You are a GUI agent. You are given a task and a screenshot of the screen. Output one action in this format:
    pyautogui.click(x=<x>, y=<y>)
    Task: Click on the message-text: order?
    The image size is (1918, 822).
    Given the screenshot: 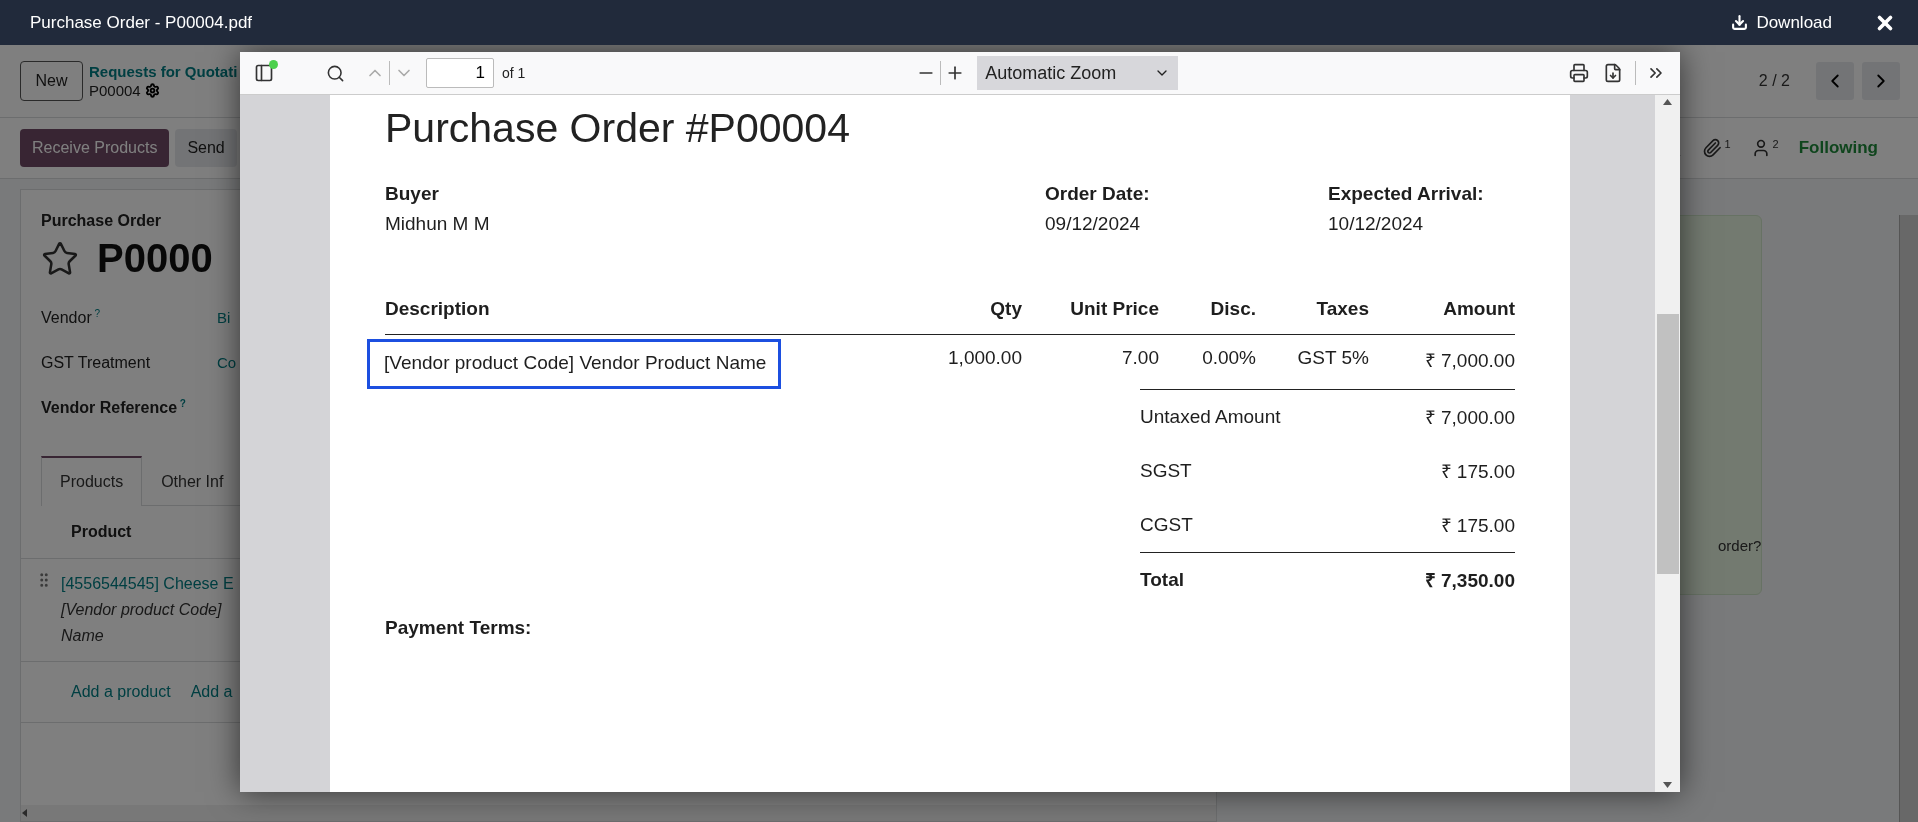 What is the action you would take?
    pyautogui.click(x=1740, y=545)
    